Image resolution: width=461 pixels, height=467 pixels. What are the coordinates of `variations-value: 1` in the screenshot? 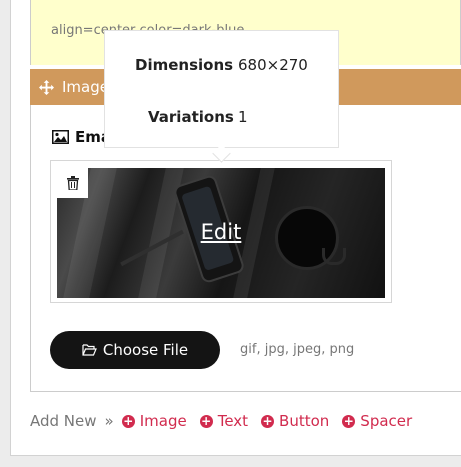 It's located at (243, 117).